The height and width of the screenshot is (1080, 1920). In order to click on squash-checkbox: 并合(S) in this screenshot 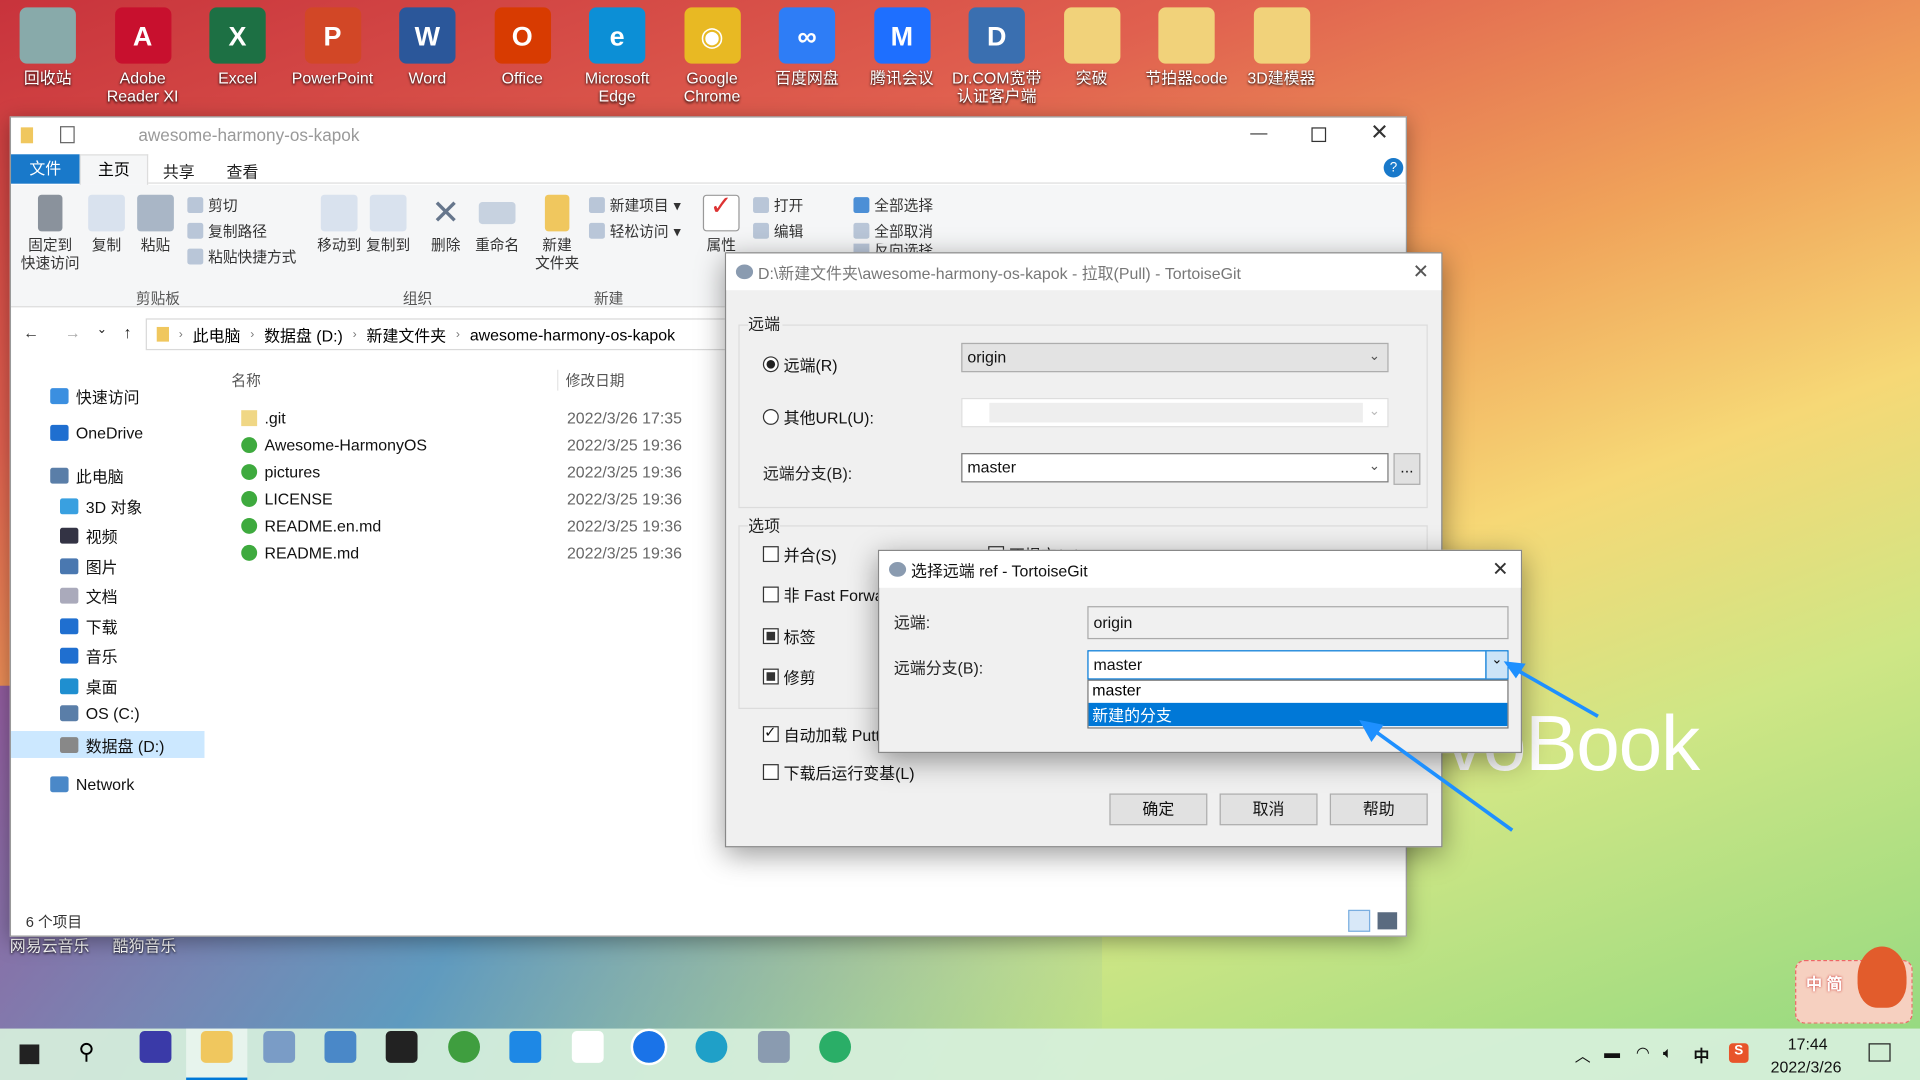, I will do `click(799, 553)`.